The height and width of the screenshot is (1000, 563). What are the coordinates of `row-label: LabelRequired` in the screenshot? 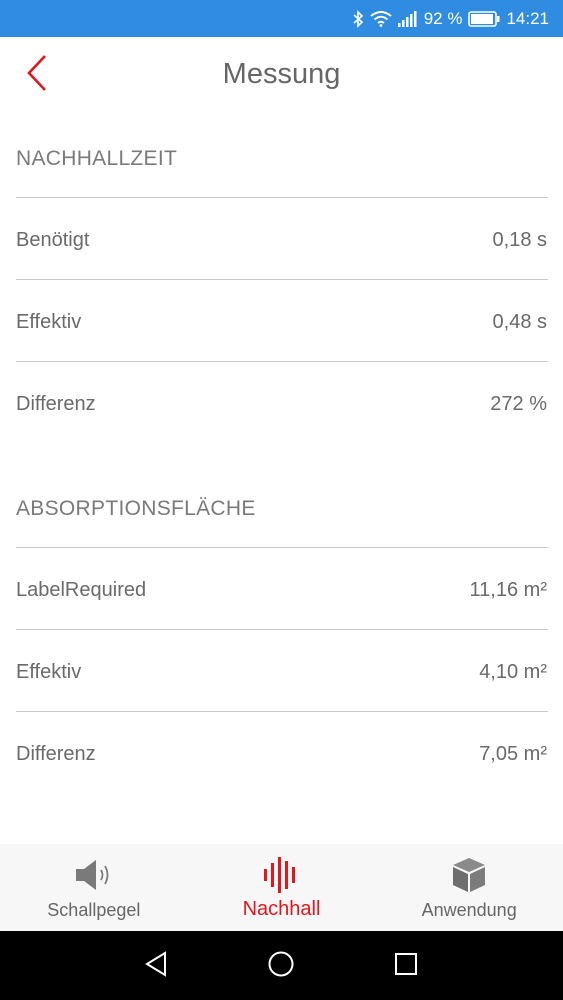 It's located at (81, 589).